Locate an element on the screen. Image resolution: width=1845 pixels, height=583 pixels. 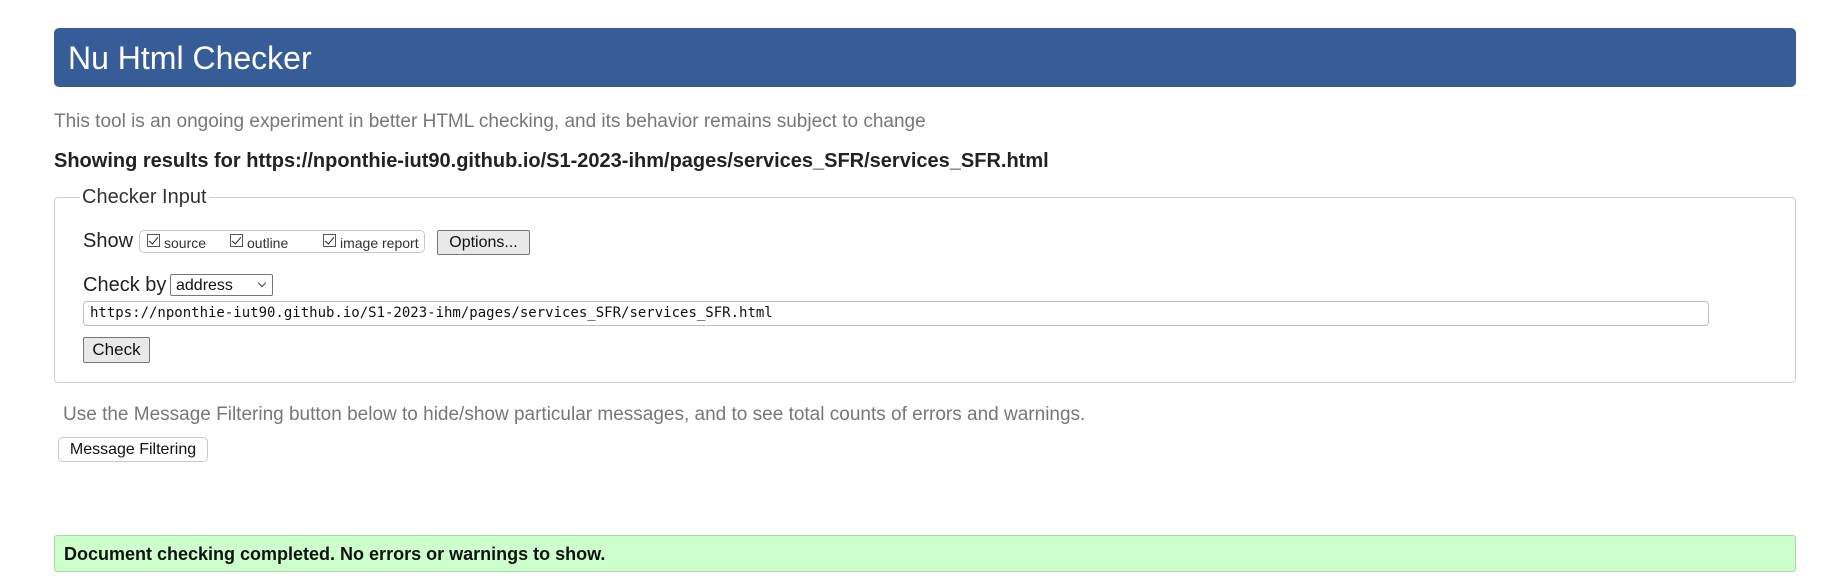
check-by-select: address is located at coordinates (221, 285).